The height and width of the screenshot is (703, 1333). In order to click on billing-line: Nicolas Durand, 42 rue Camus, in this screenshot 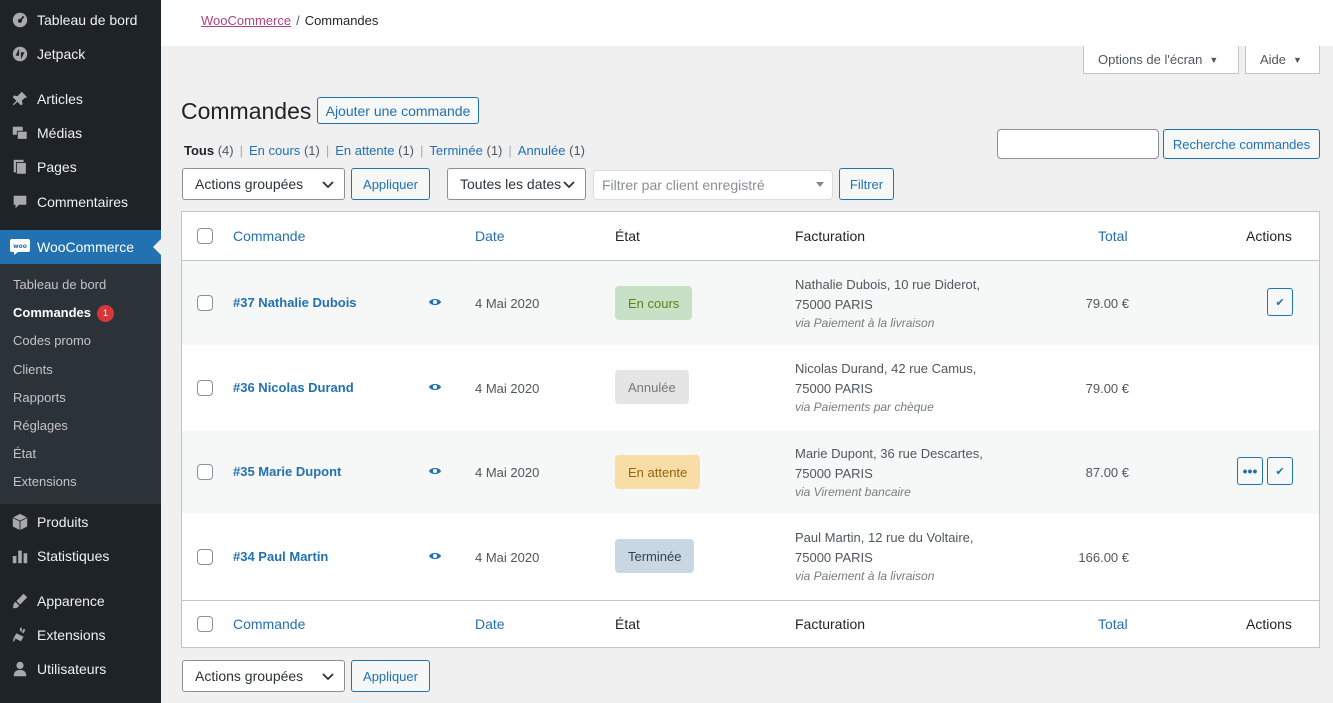, I will do `click(886, 368)`.